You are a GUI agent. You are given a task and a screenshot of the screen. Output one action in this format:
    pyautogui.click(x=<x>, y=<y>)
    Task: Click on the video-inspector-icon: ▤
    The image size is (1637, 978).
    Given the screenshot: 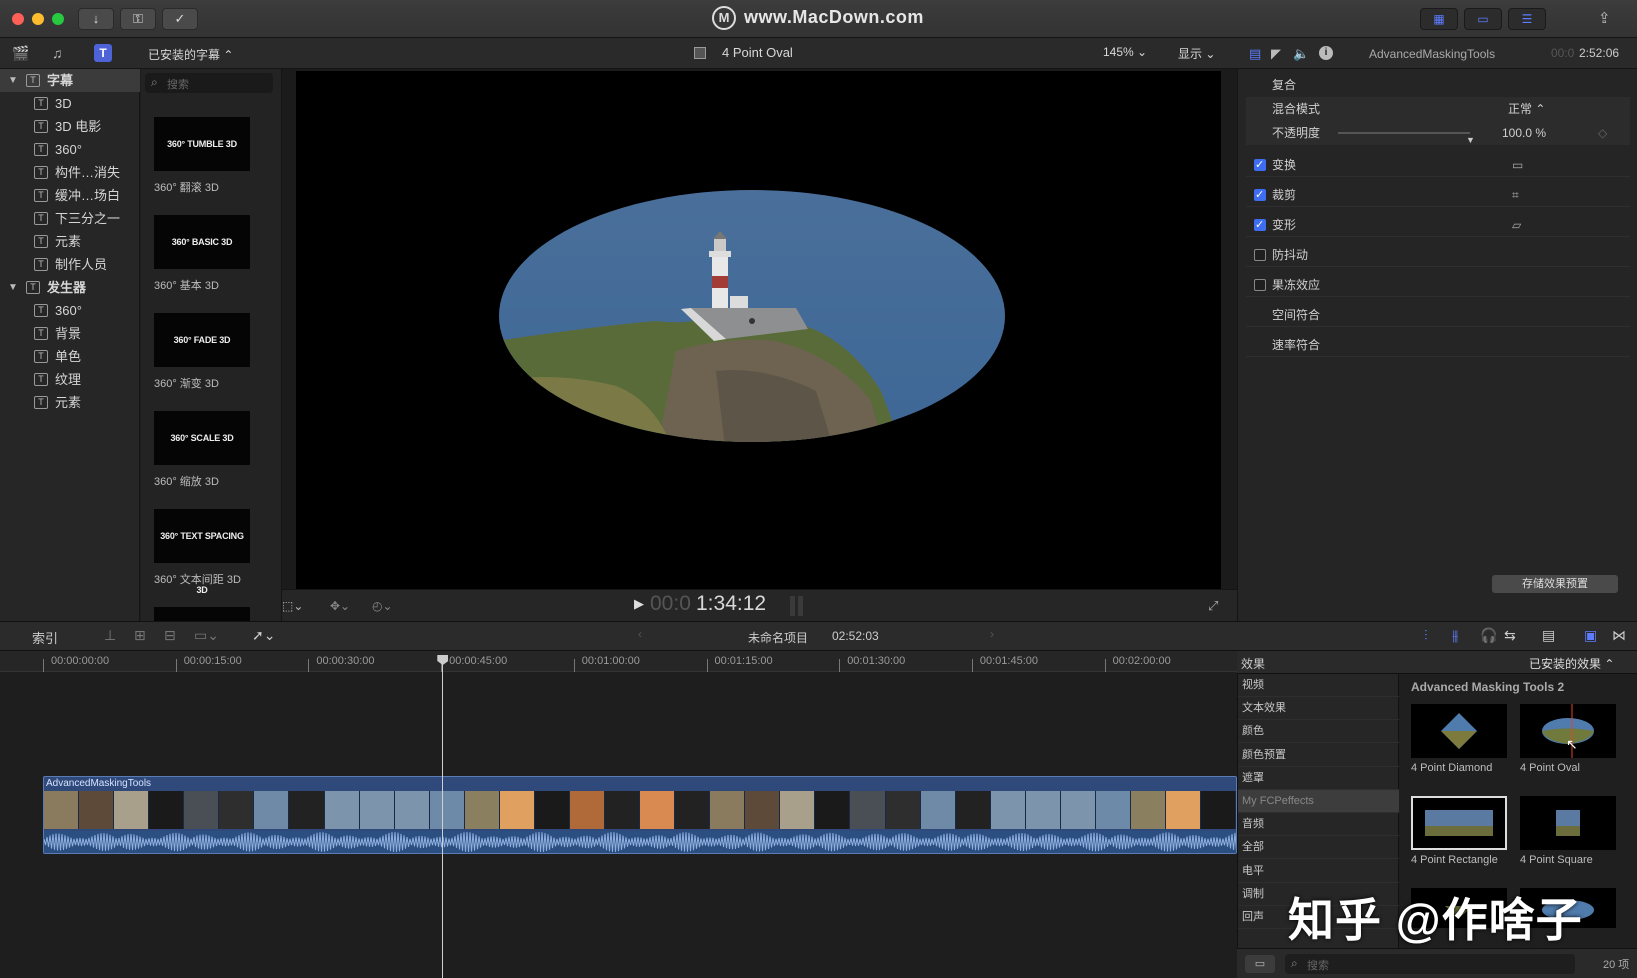 What is the action you would take?
    pyautogui.click(x=1255, y=54)
    